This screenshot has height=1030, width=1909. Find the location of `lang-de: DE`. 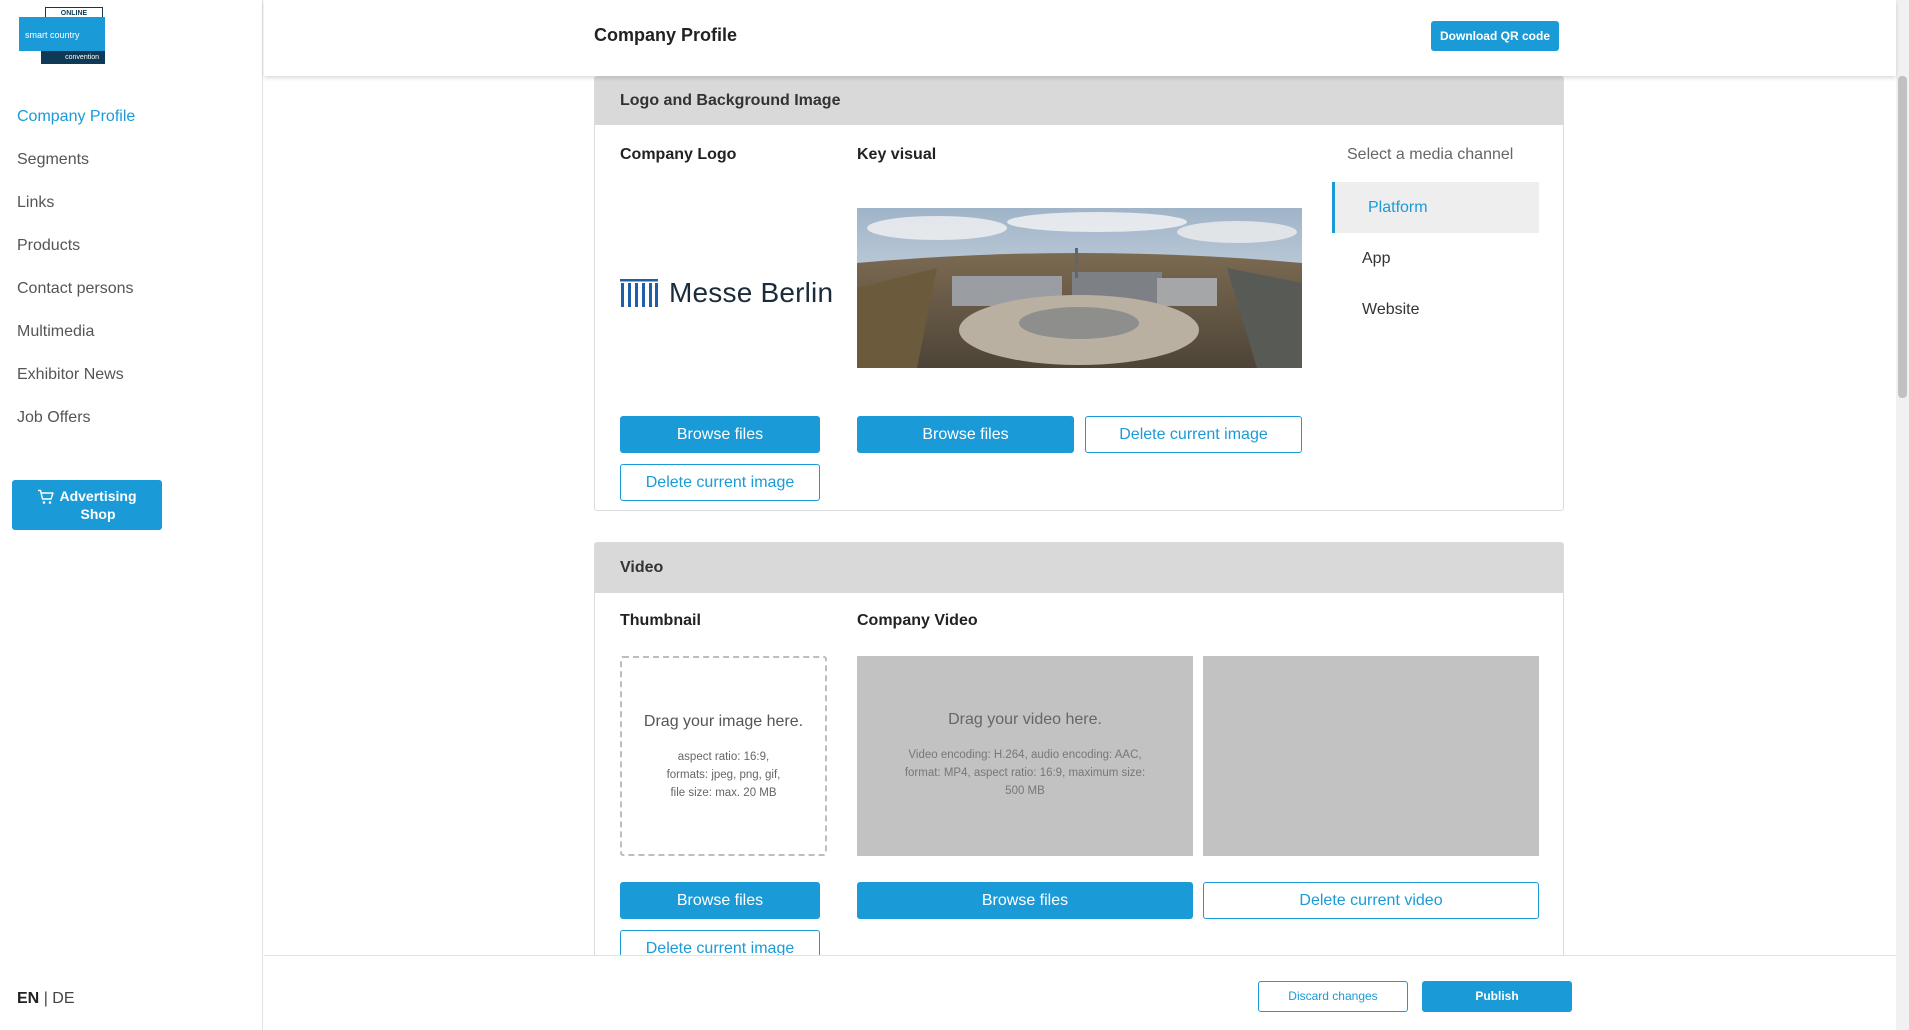

lang-de: DE is located at coordinates (63, 998).